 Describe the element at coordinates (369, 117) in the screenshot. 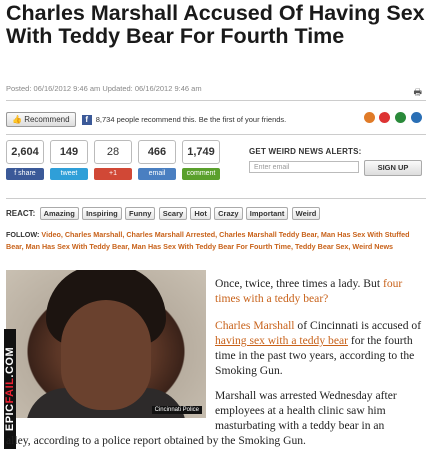

I see `reddit-icon` at that location.